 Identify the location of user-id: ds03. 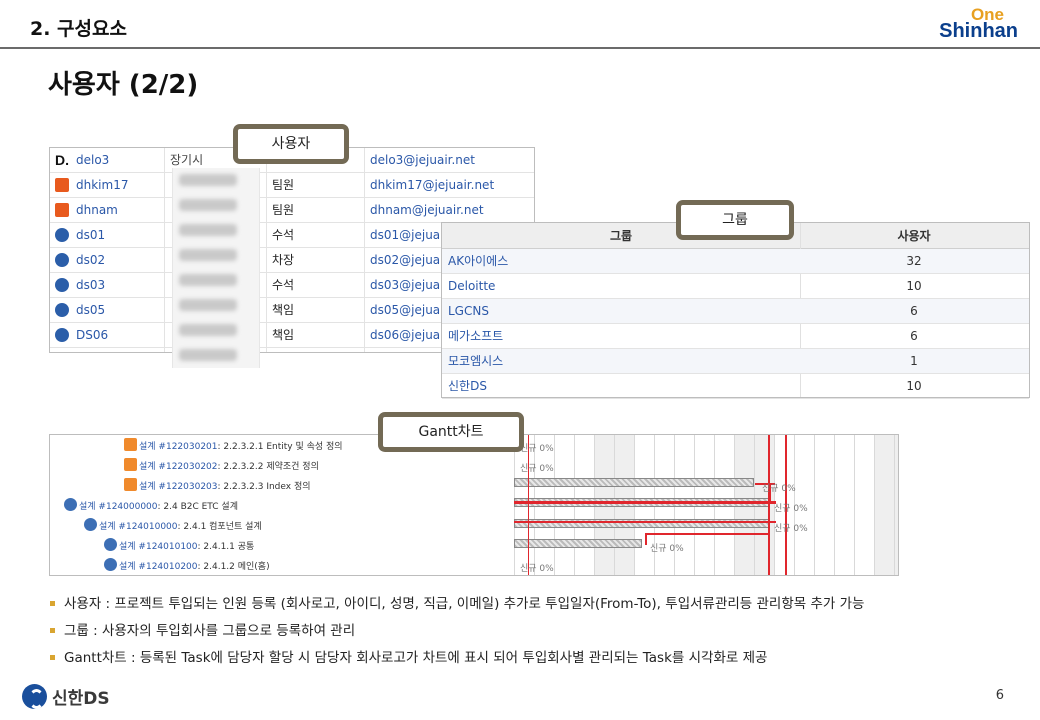
(90, 285).